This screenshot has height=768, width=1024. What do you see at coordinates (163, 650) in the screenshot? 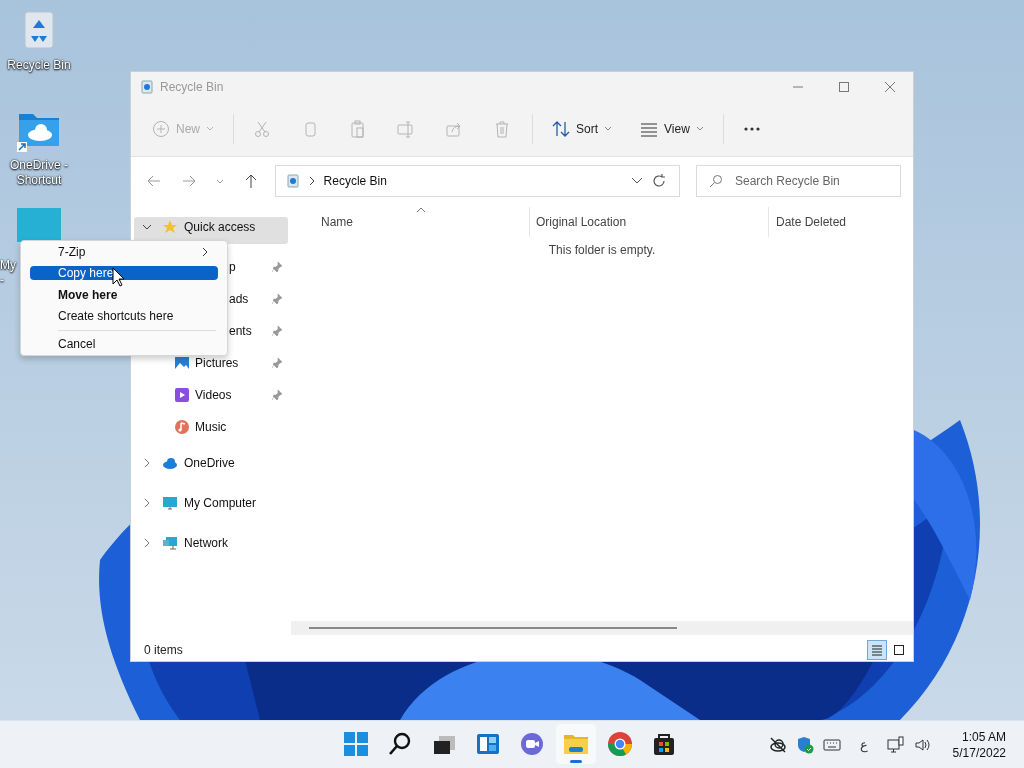
I see `item-count: 0 items` at bounding box center [163, 650].